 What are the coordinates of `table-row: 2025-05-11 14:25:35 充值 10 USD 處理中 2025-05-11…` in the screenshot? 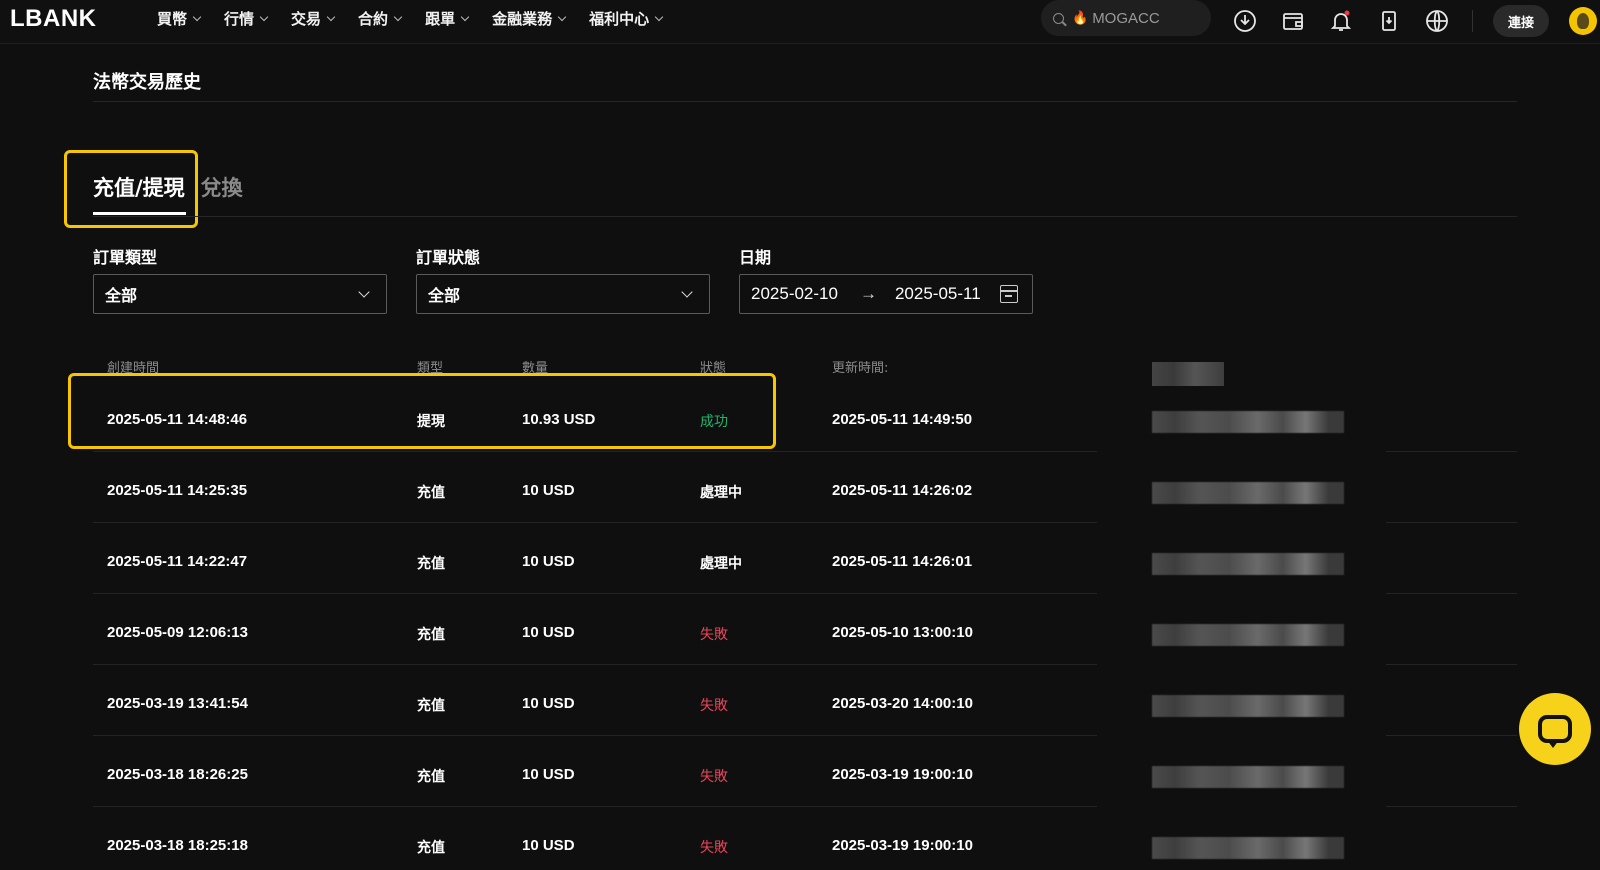 It's located at (595, 487).